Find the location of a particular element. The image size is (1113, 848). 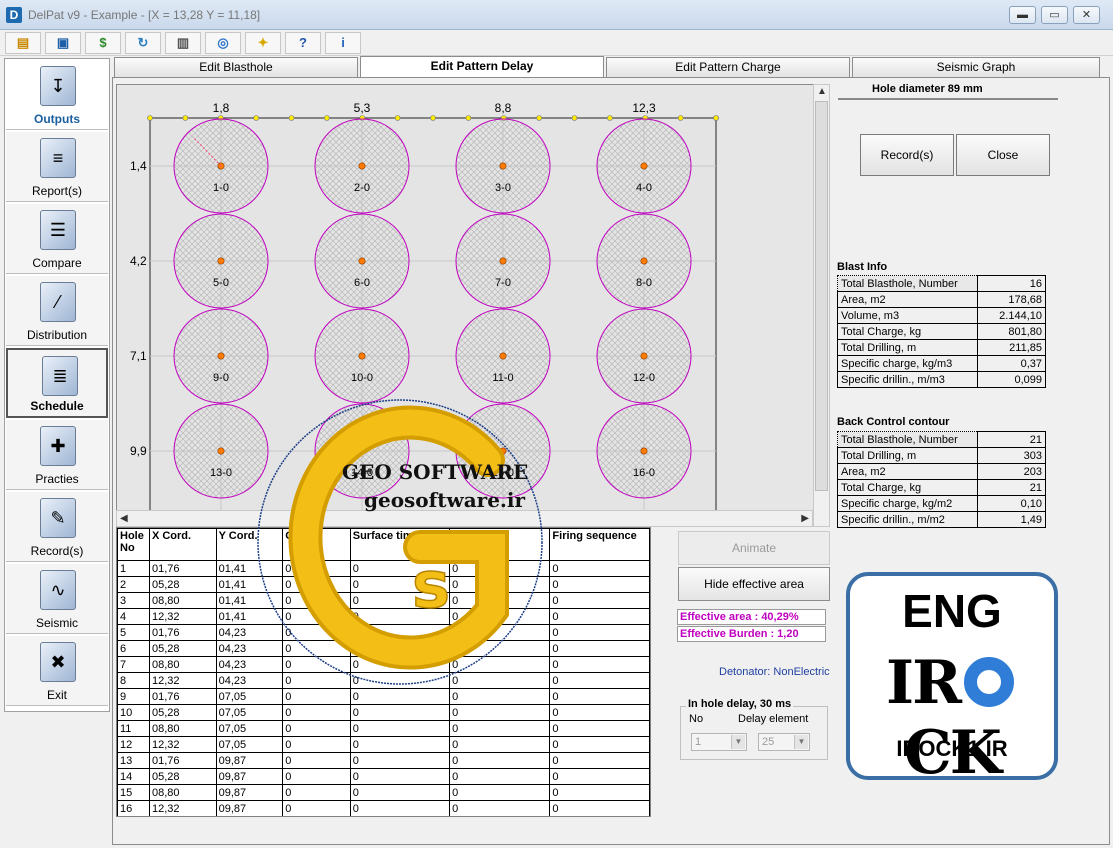

table-cell: 12,32 is located at coordinates (182, 808).